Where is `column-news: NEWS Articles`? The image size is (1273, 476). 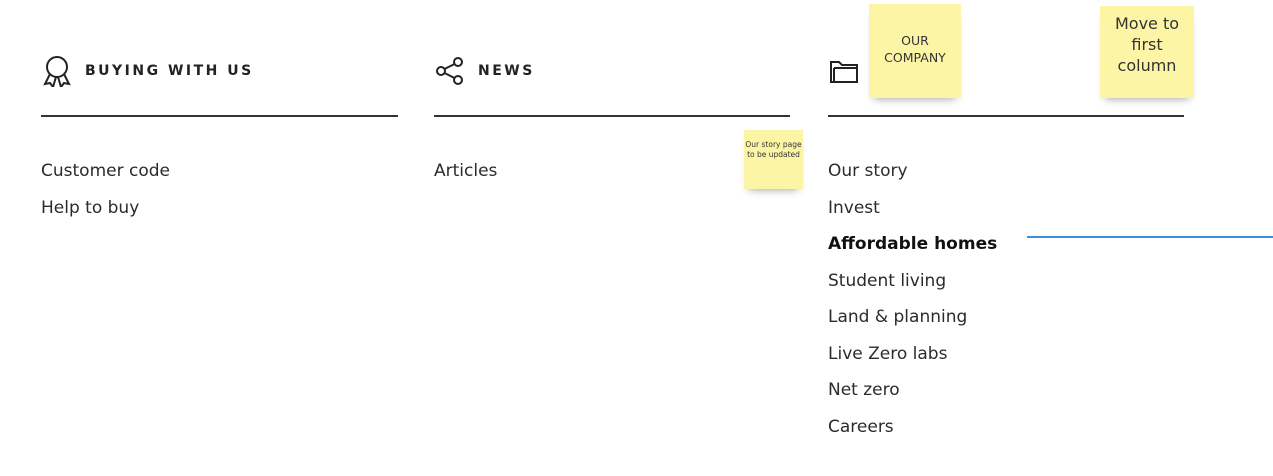
column-news: NEWS Articles is located at coordinates (612, 119).